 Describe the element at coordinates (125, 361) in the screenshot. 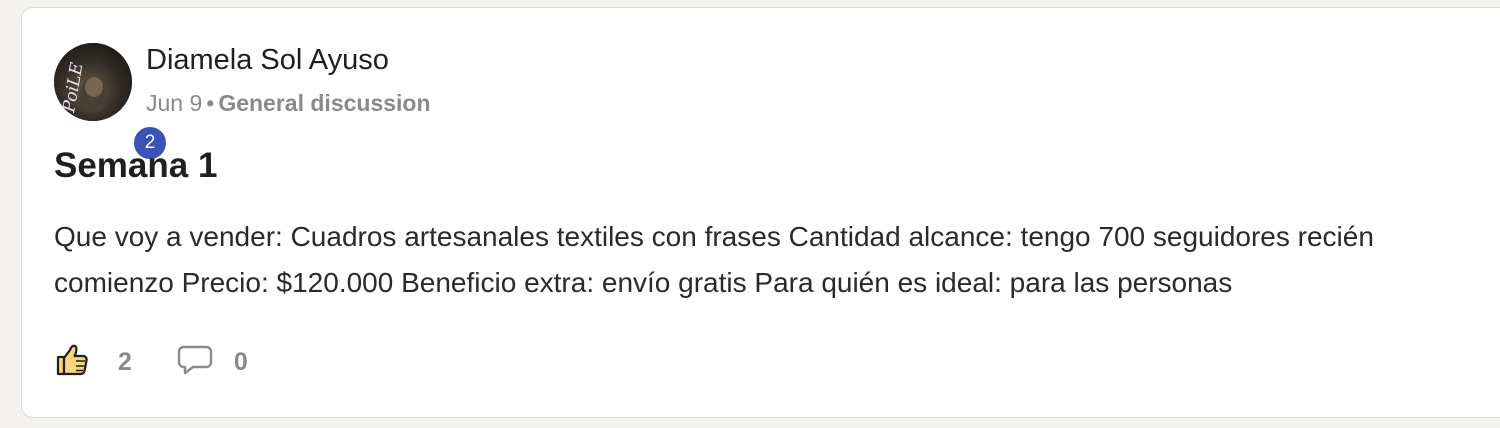

I see `like-count: 2` at that location.